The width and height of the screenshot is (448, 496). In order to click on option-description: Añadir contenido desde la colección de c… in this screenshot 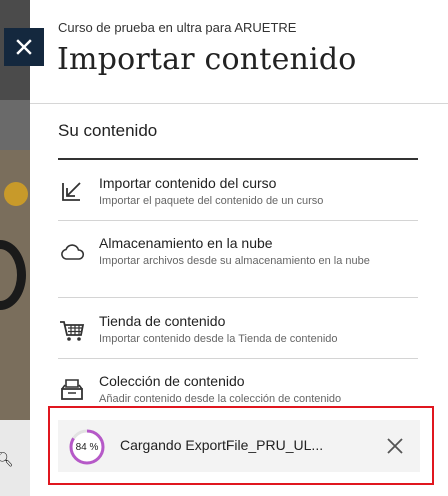, I will do `click(220, 399)`.